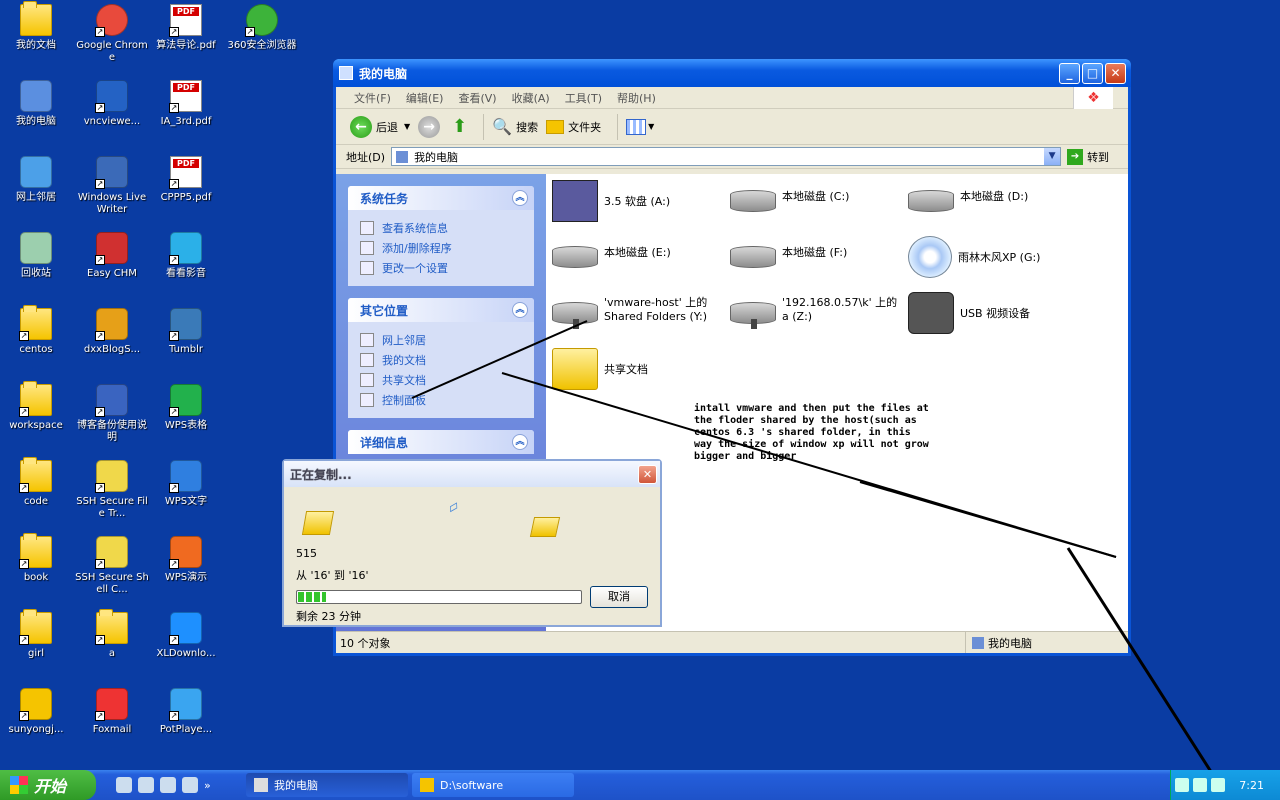  I want to click on writer-icon, so click(190, 785).